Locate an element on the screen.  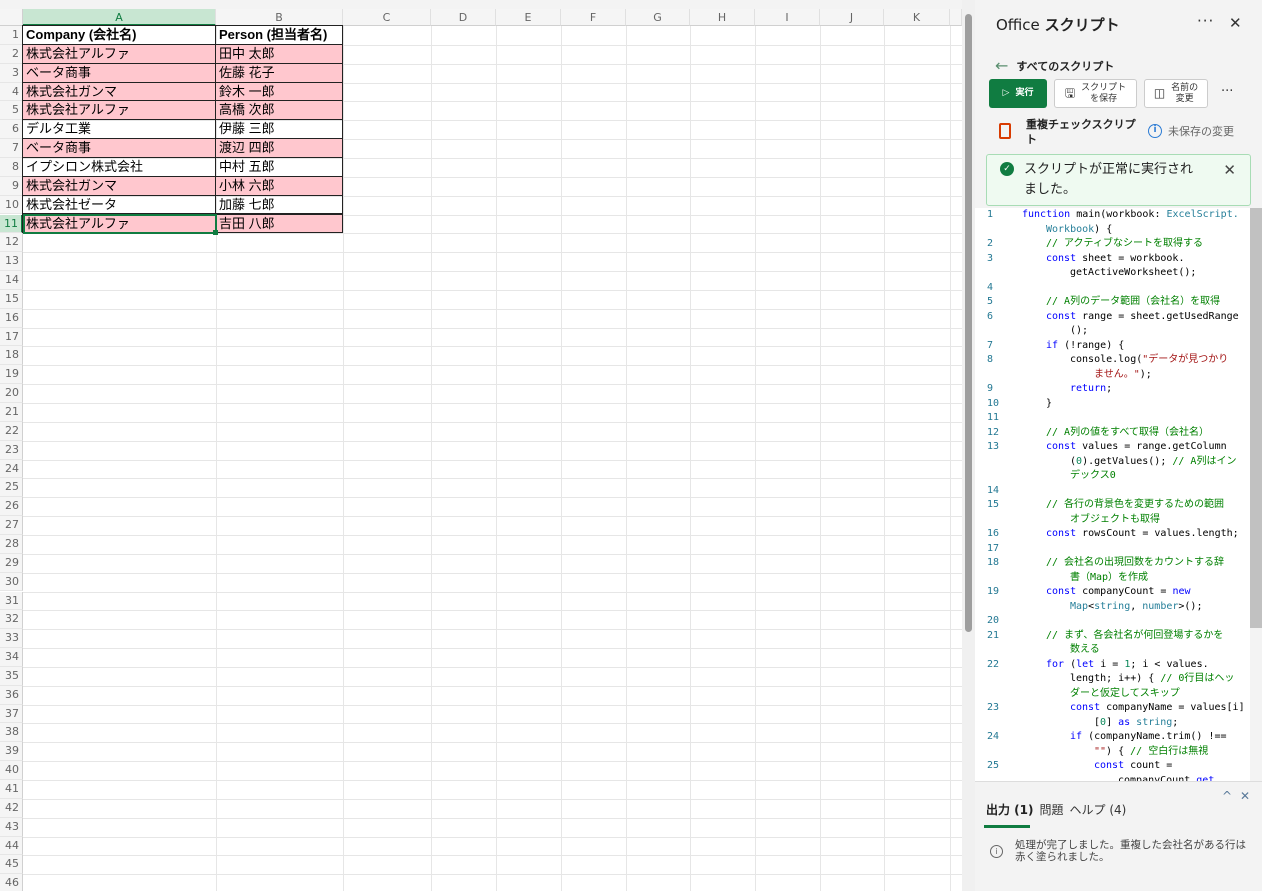
code-line: 25 const count = is located at coordinates (1112, 766).